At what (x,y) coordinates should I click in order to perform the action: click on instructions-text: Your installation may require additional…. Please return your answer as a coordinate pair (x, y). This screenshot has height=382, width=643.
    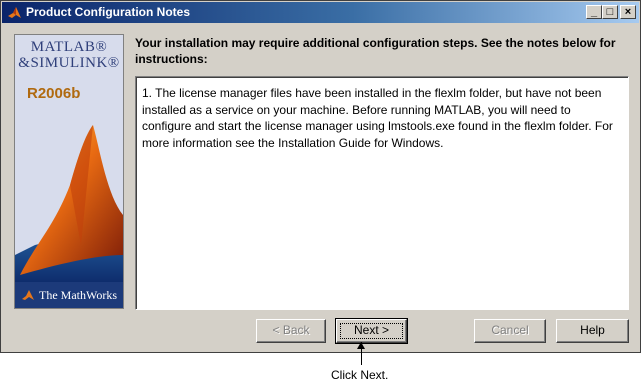
    Looking at the image, I should click on (375, 51).